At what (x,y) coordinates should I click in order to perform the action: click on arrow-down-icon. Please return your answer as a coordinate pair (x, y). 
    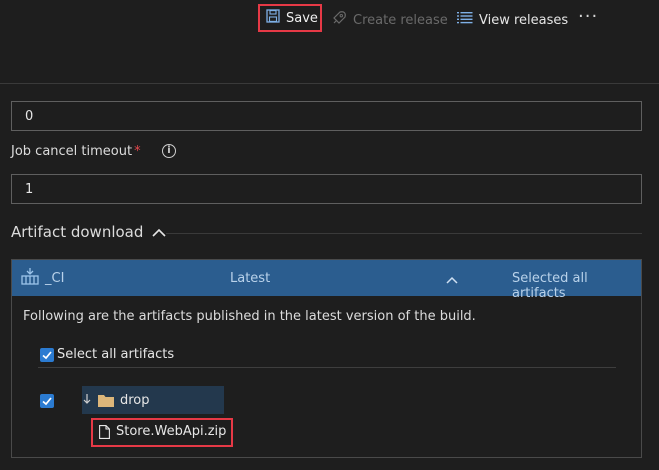
    Looking at the image, I should click on (87, 401).